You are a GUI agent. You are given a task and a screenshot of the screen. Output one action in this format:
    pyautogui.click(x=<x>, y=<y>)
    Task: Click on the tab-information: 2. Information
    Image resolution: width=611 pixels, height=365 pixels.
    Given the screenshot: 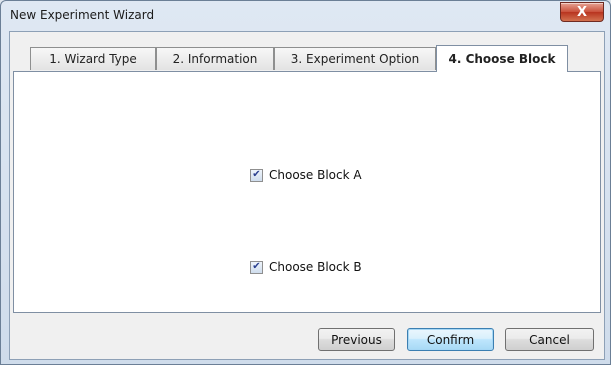 What is the action you would take?
    pyautogui.click(x=215, y=58)
    